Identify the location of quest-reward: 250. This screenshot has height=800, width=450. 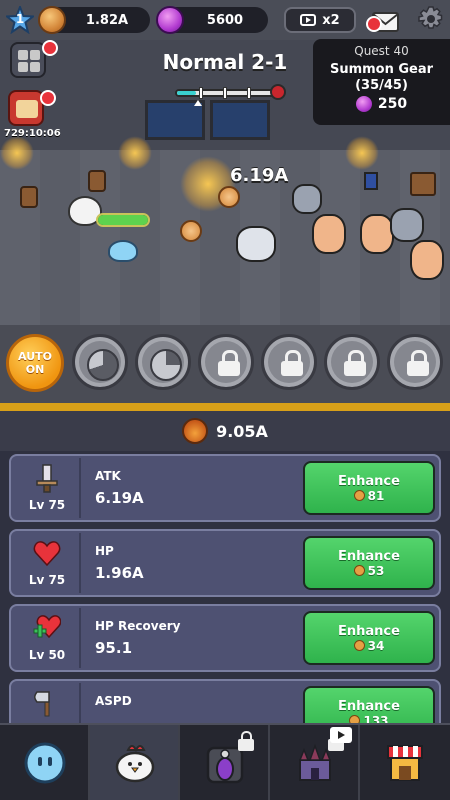
(381, 104).